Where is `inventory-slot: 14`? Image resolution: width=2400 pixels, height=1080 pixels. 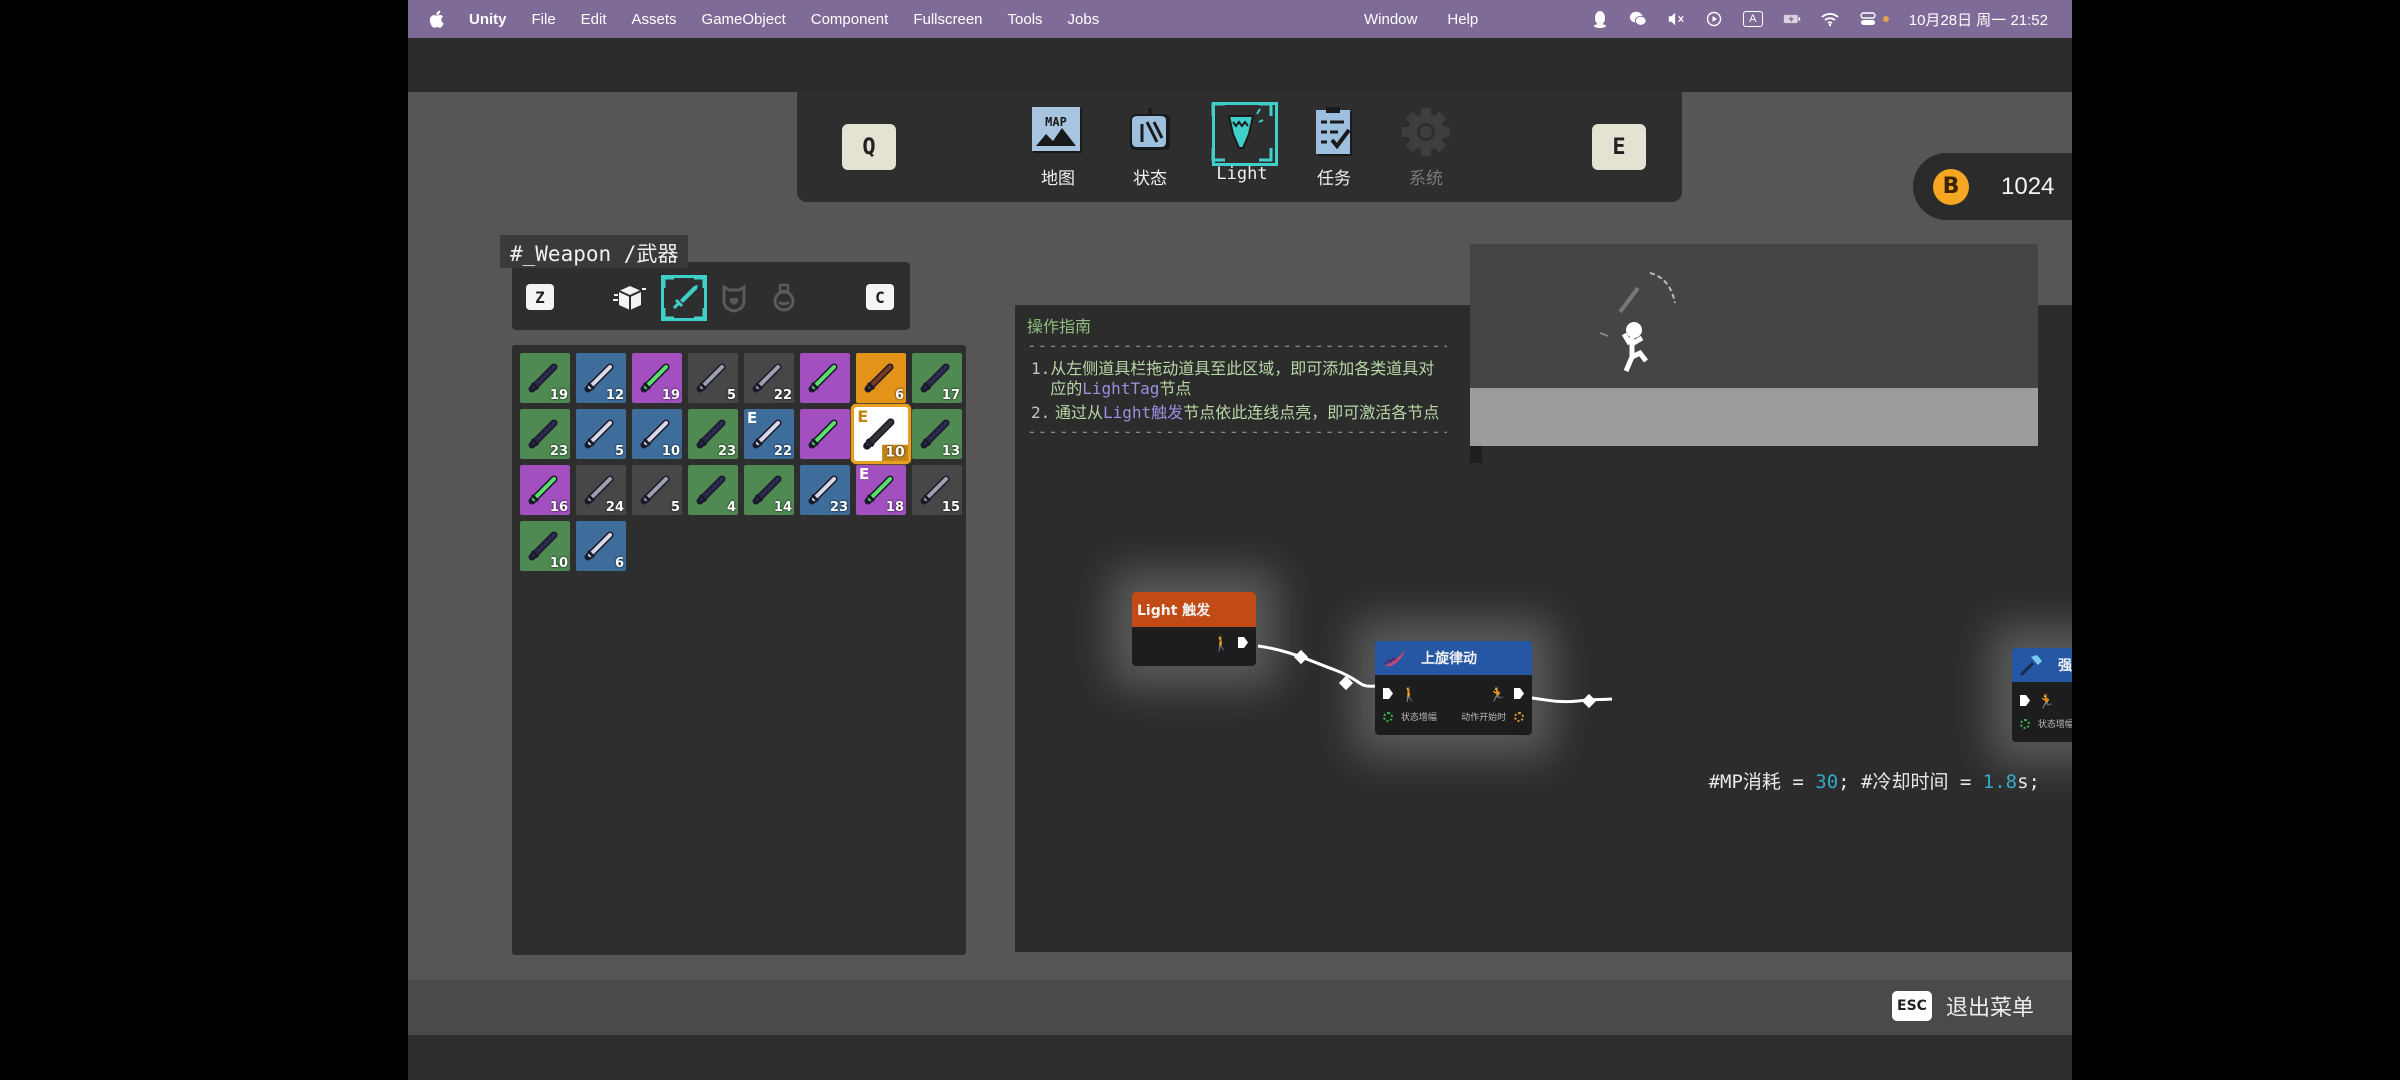
inventory-slot: 14 is located at coordinates (769, 490).